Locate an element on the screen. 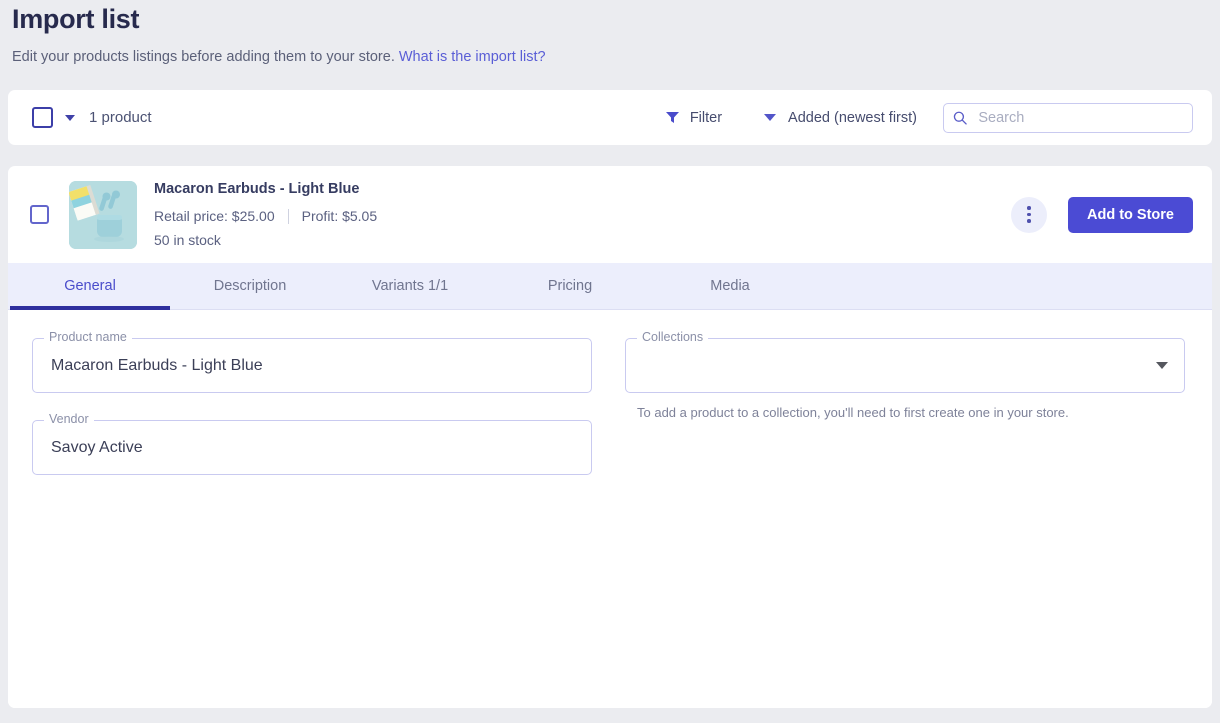  product-retail-price: Retail price: $25.00 is located at coordinates (214, 216).